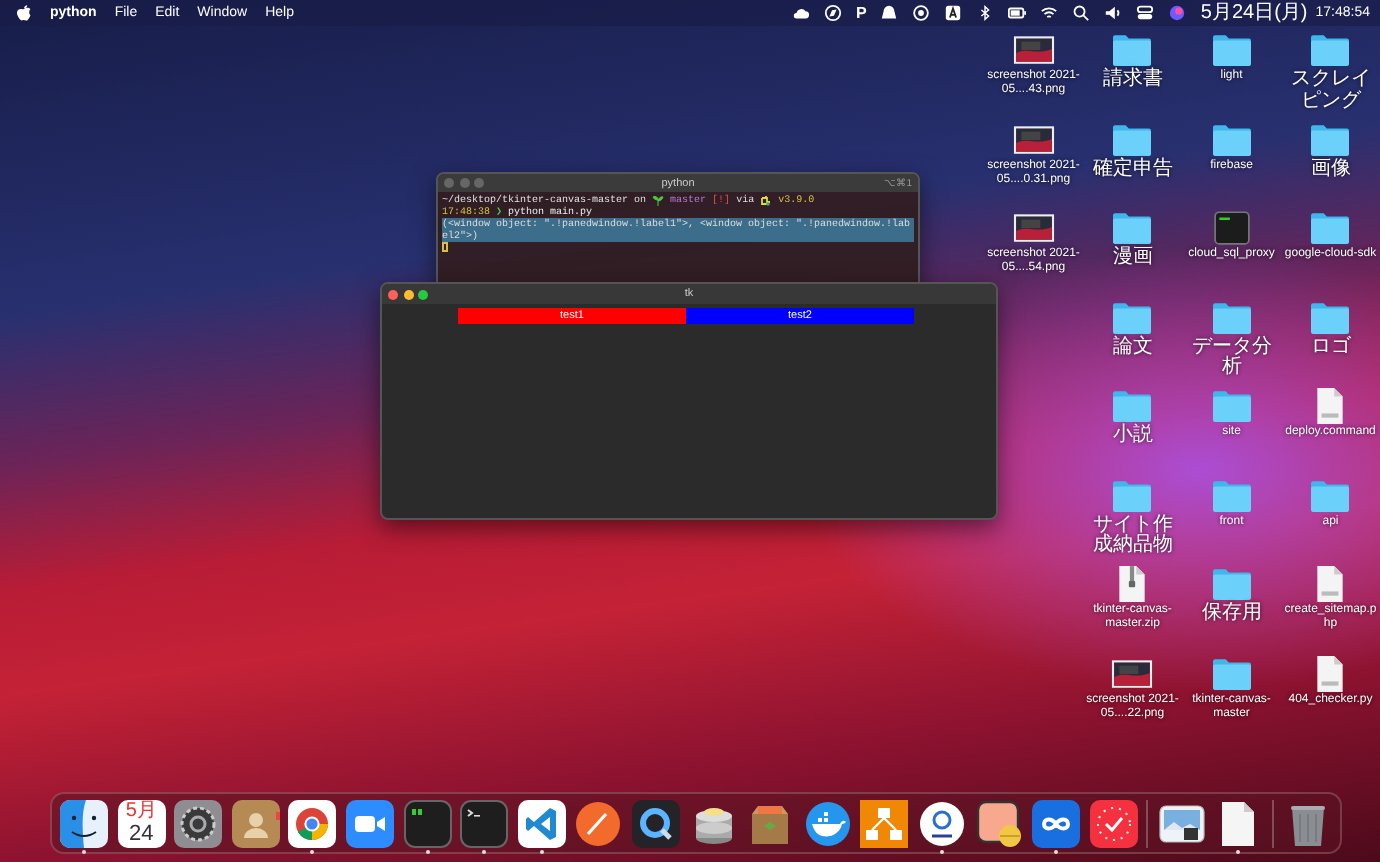 This screenshot has height=862, width=1380. I want to click on minimize-button, so click(408, 294).